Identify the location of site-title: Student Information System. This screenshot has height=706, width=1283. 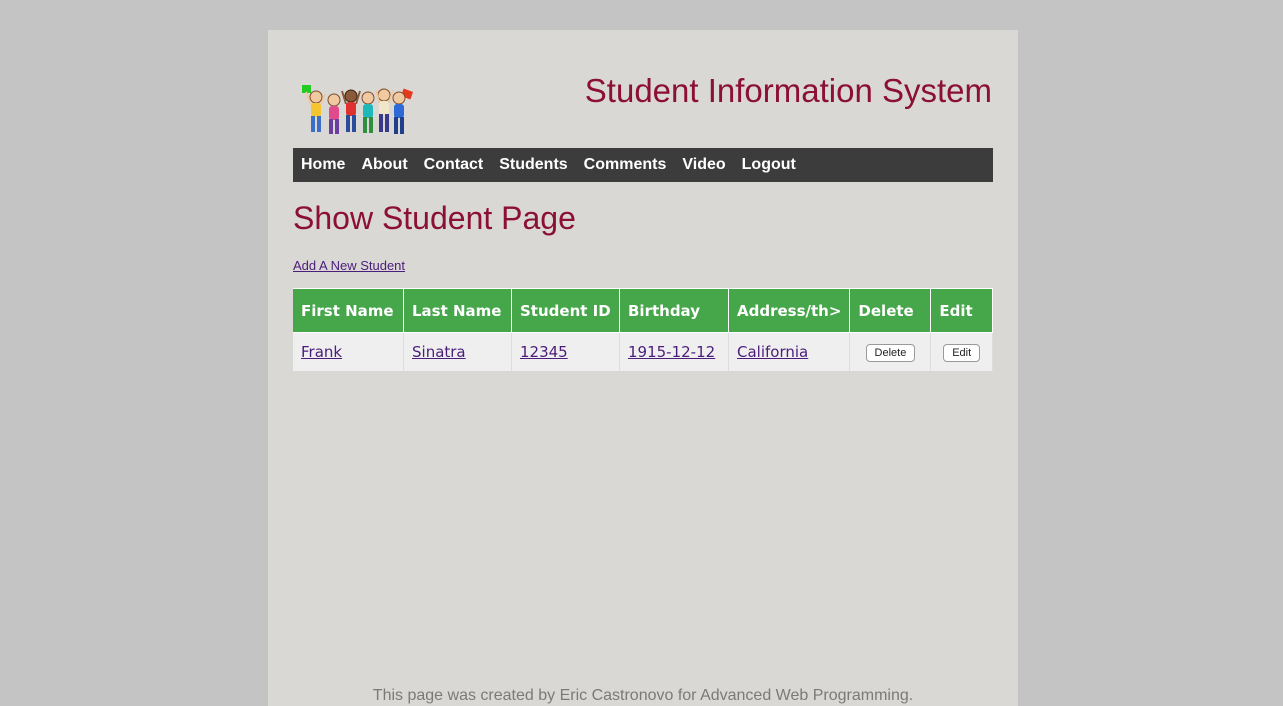
(788, 90).